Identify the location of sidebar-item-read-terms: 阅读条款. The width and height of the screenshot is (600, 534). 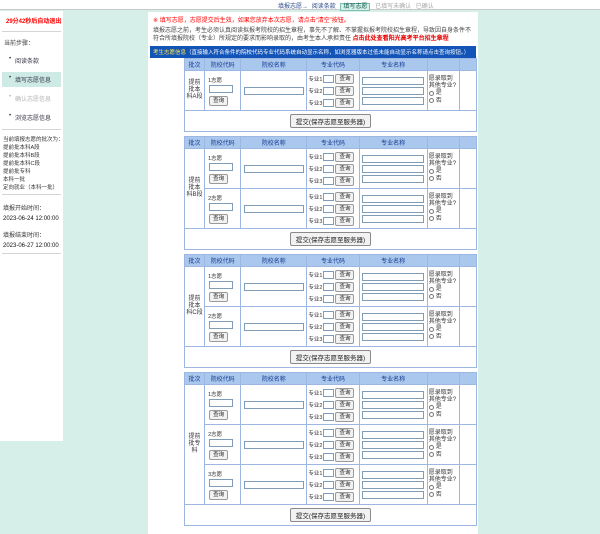
(31, 60).